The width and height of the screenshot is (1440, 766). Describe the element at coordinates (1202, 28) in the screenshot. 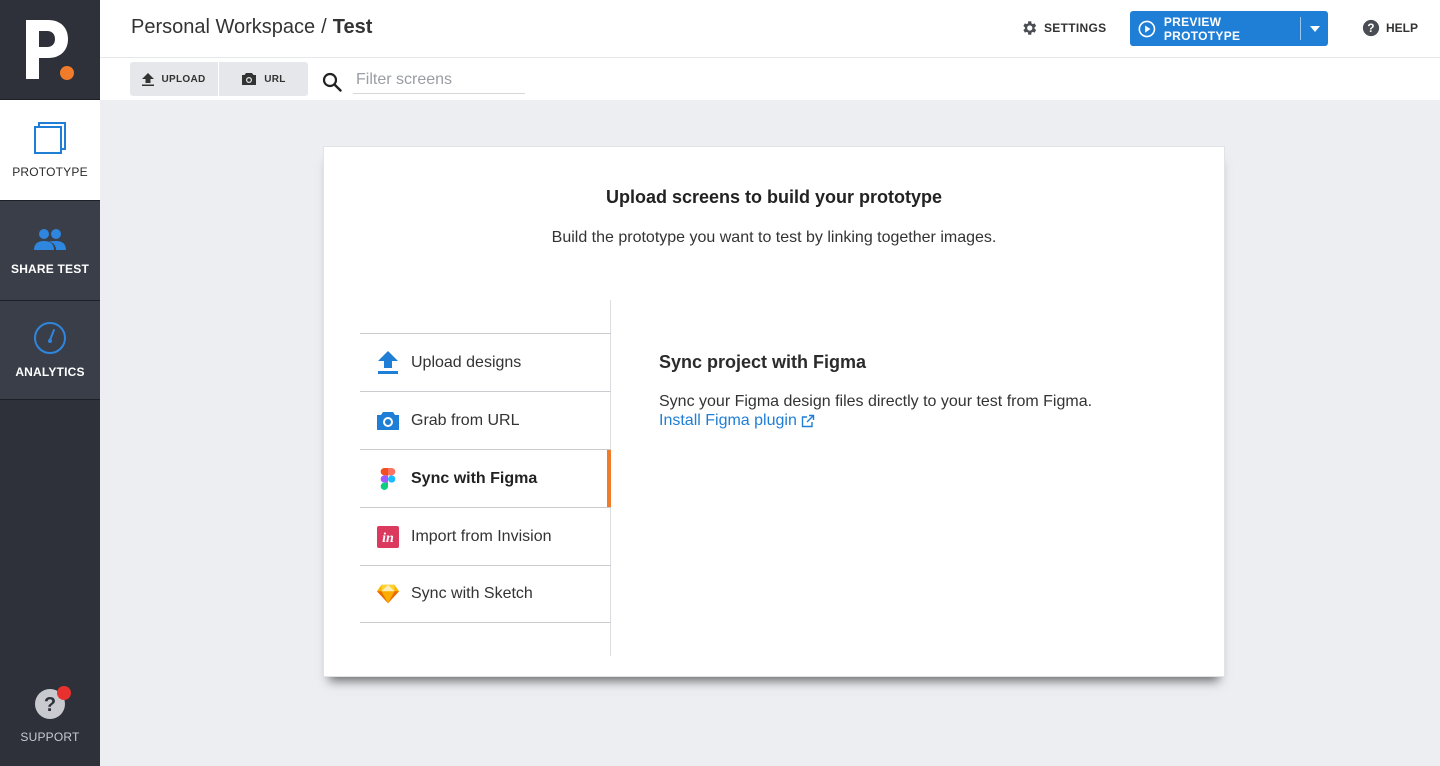

I see `preview-label: PREVIEW PROTOTYPE` at that location.